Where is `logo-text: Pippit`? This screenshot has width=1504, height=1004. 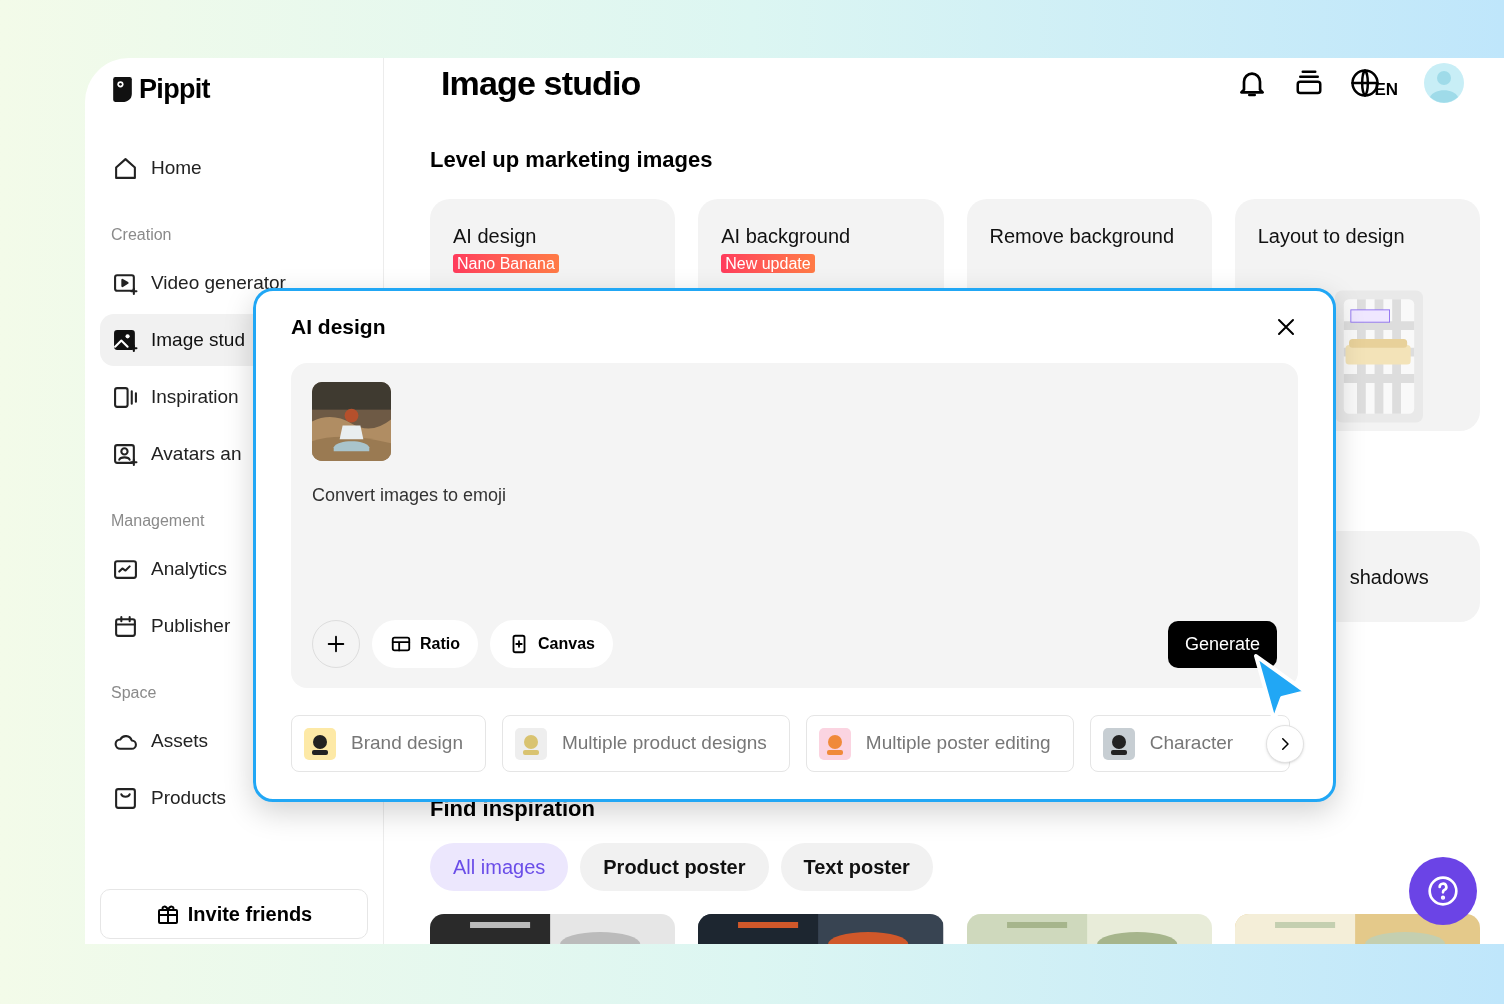 logo-text: Pippit is located at coordinates (174, 89).